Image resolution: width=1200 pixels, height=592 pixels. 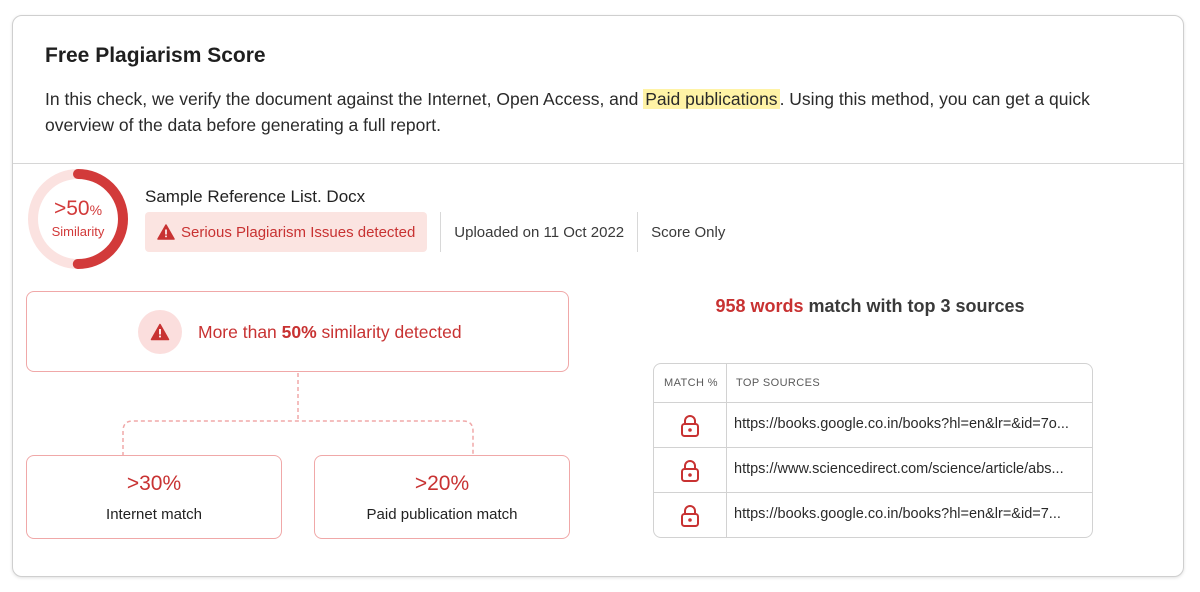 What do you see at coordinates (870, 306) in the screenshot?
I see `matched-words-heading: 958 words match with top 3 sources` at bounding box center [870, 306].